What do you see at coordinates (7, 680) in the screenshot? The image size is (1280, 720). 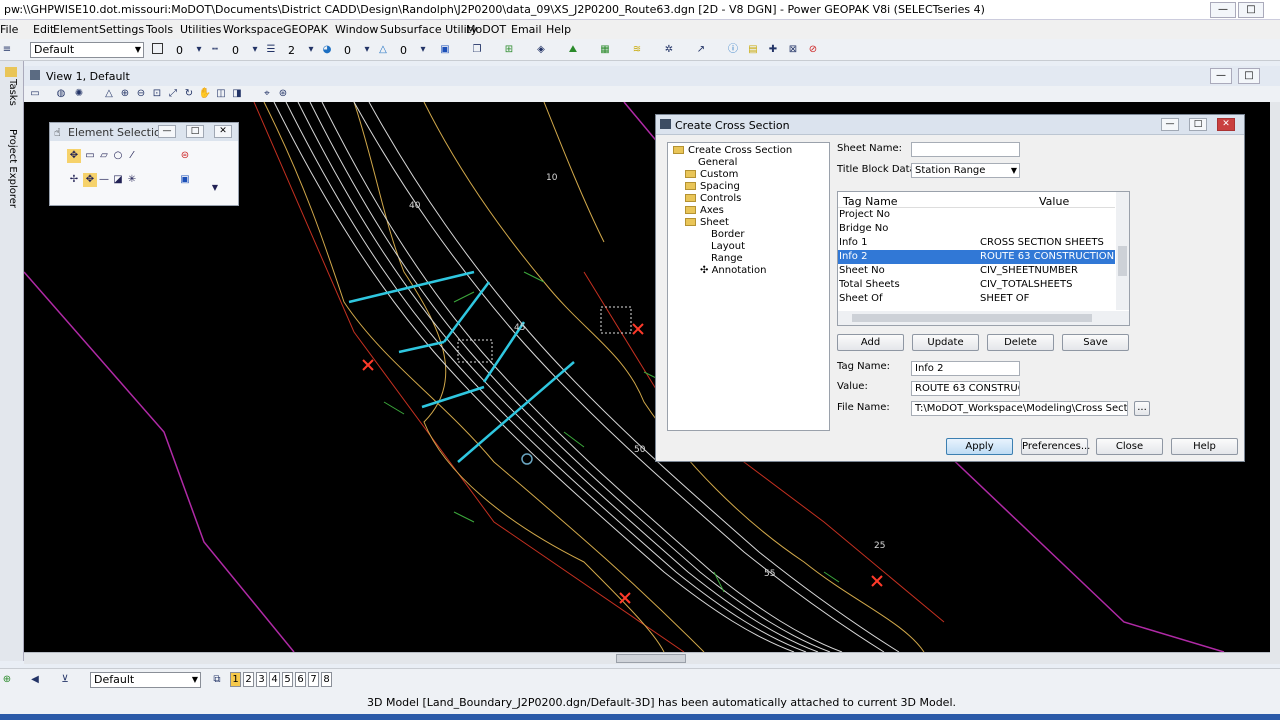 I see `plus-icon: ⊕` at bounding box center [7, 680].